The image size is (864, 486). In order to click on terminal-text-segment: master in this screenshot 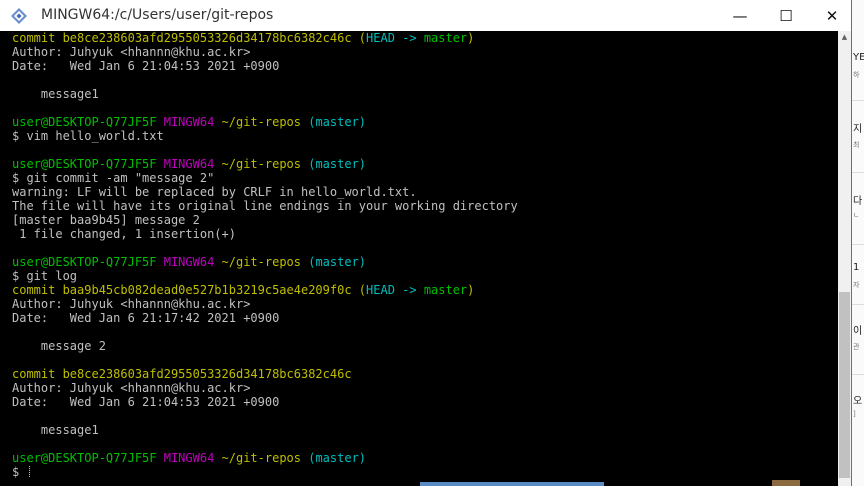, I will do `click(445, 290)`.